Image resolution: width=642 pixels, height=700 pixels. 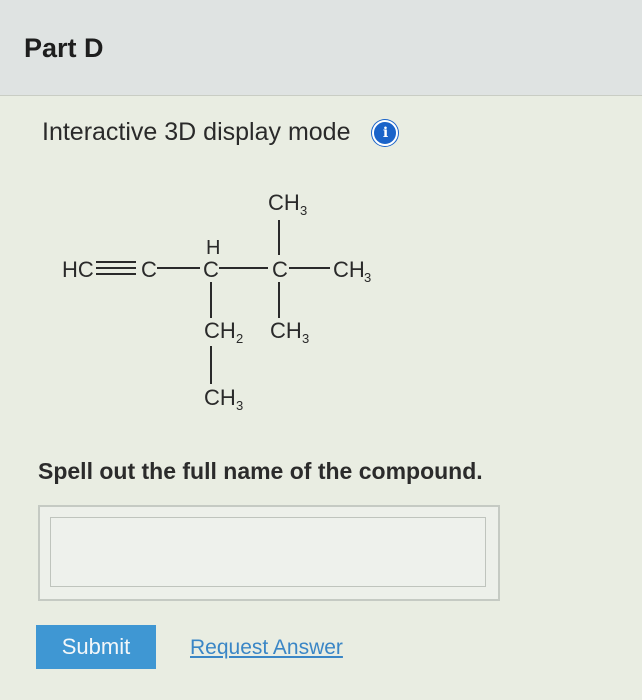 What do you see at coordinates (284, 202) in the screenshot?
I see `atom-ch3-top: CH` at bounding box center [284, 202].